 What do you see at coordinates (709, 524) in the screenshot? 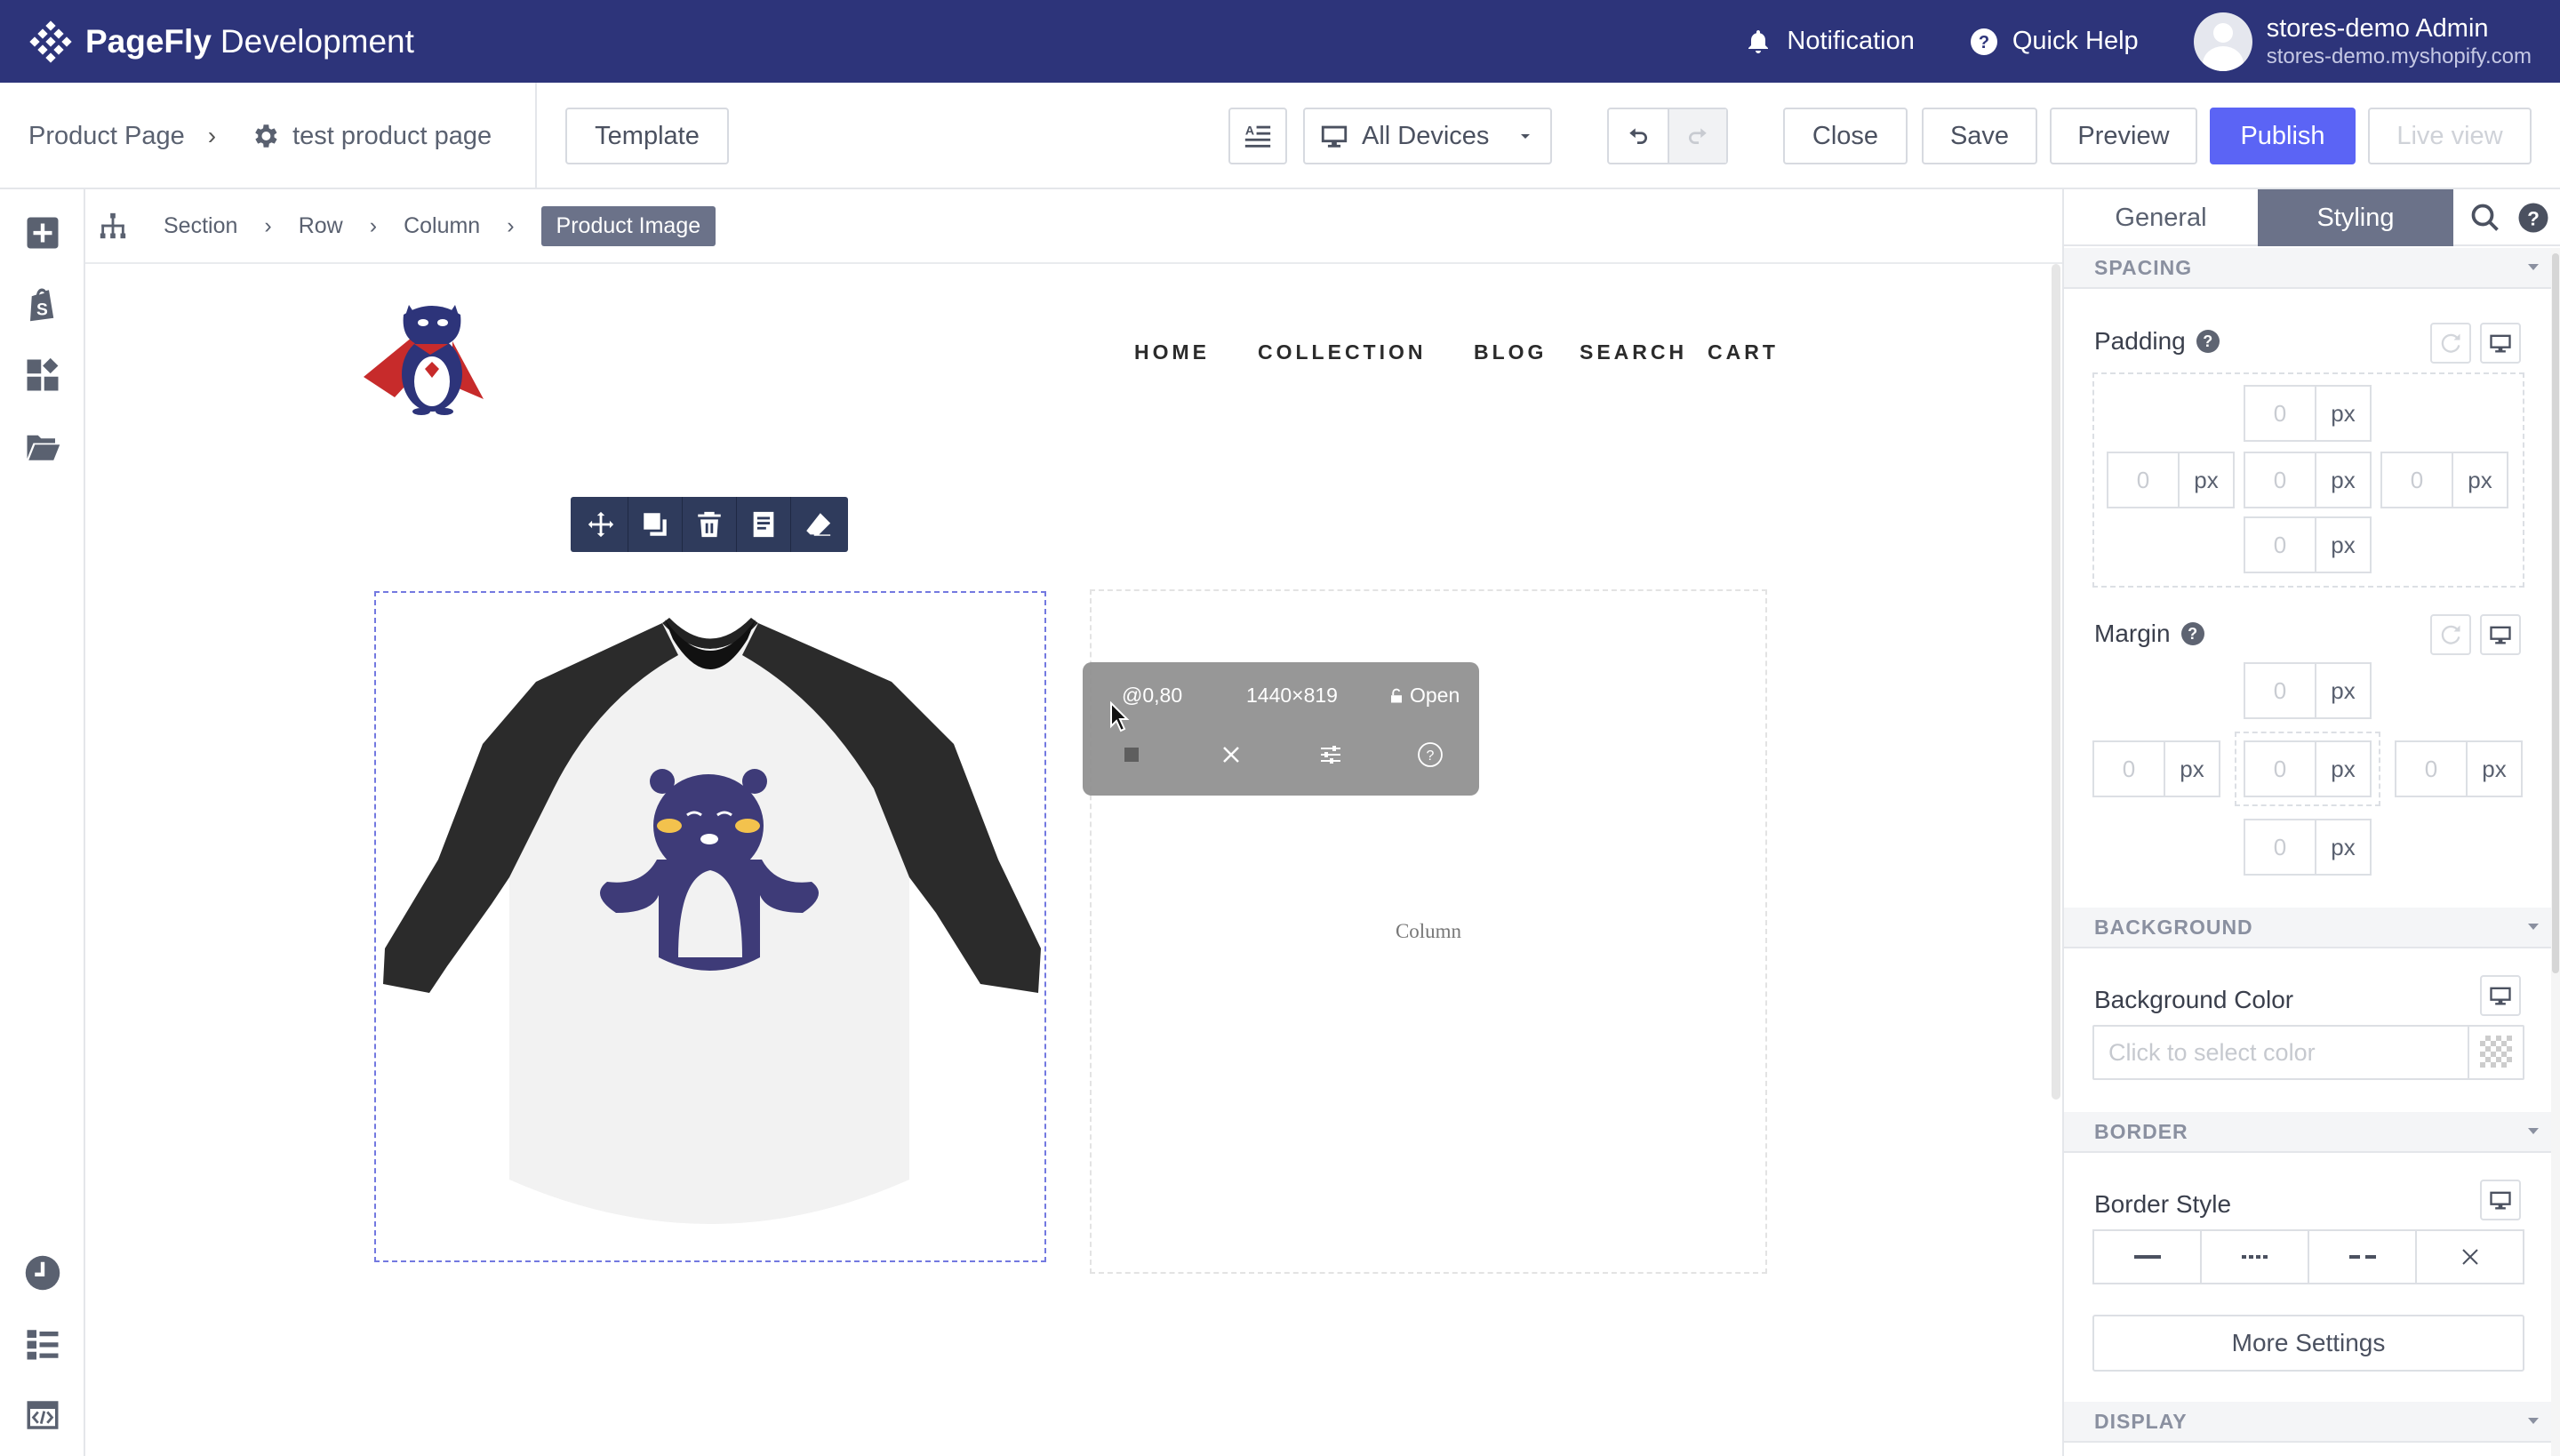
I see `trash-icon` at bounding box center [709, 524].